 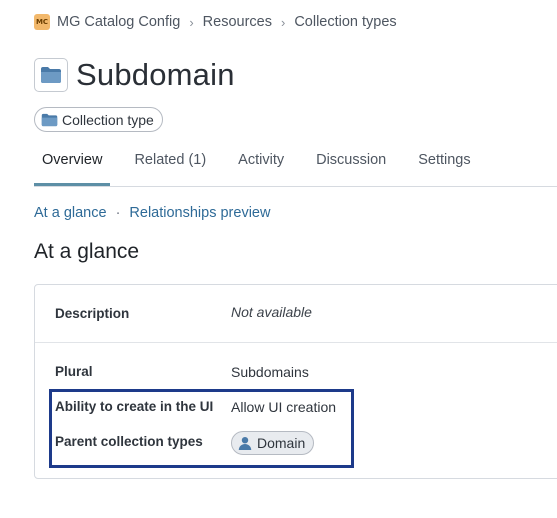 What do you see at coordinates (87, 251) in the screenshot?
I see `section-heading: At a glance` at bounding box center [87, 251].